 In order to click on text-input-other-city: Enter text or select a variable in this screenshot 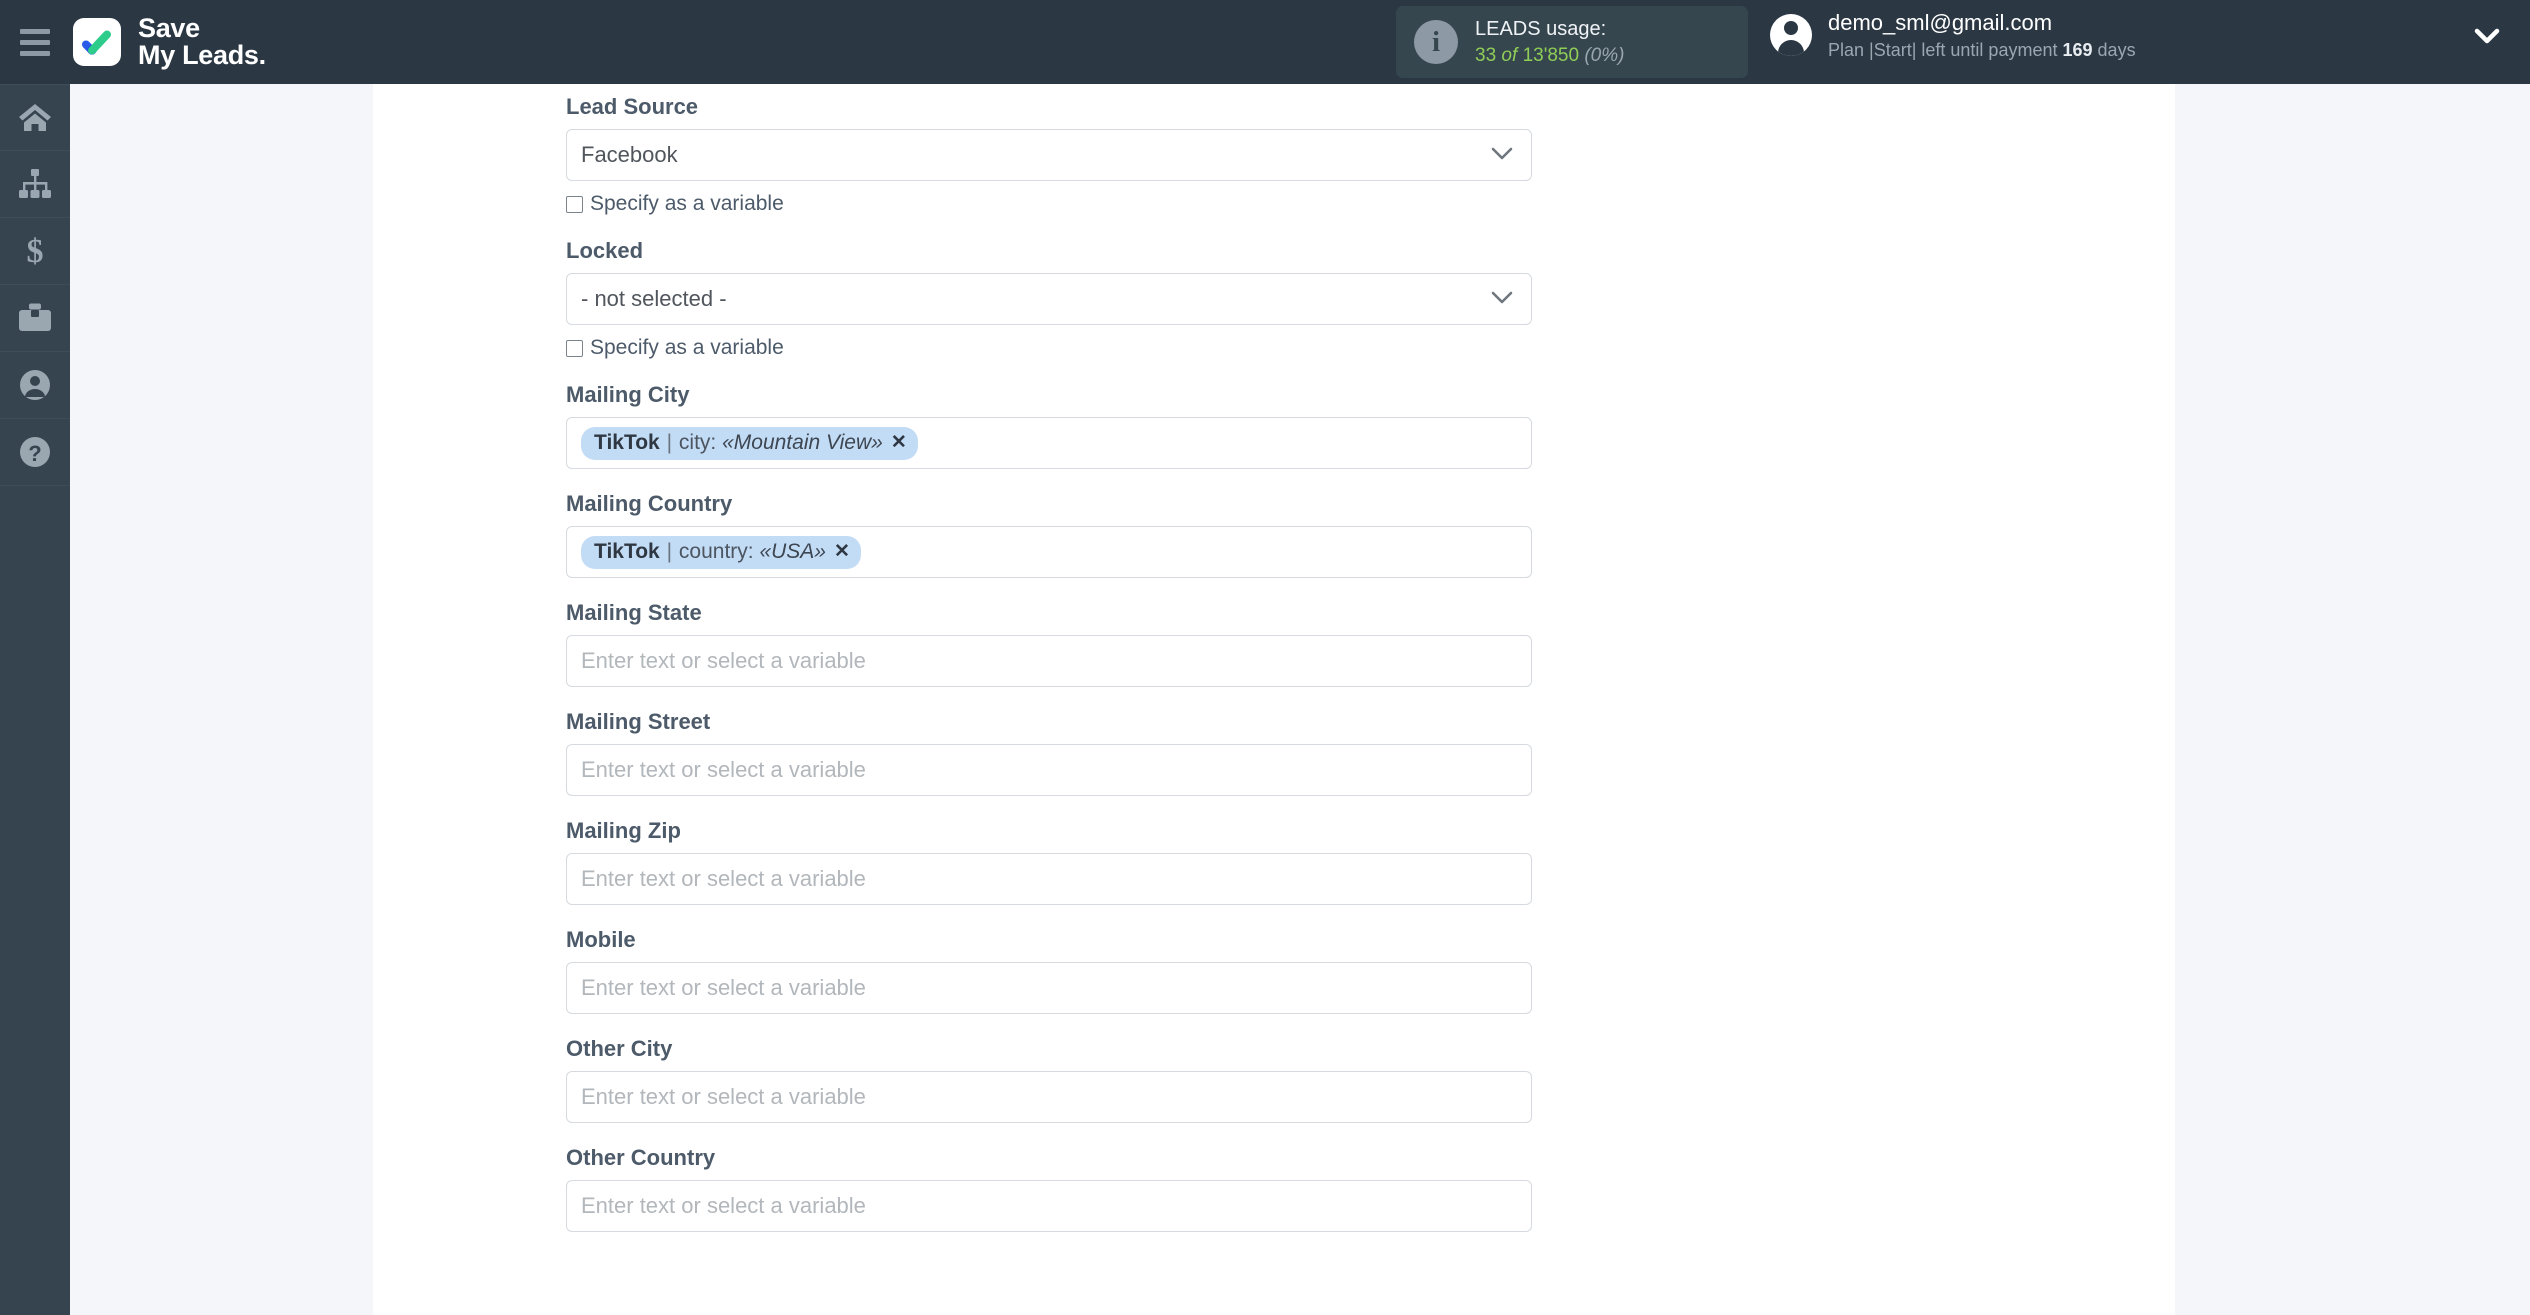, I will do `click(1049, 1097)`.